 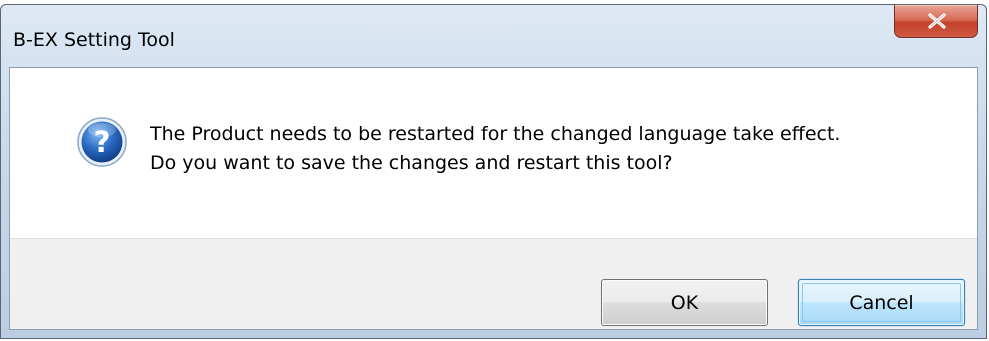 I want to click on ok-button: OK, so click(x=684, y=302).